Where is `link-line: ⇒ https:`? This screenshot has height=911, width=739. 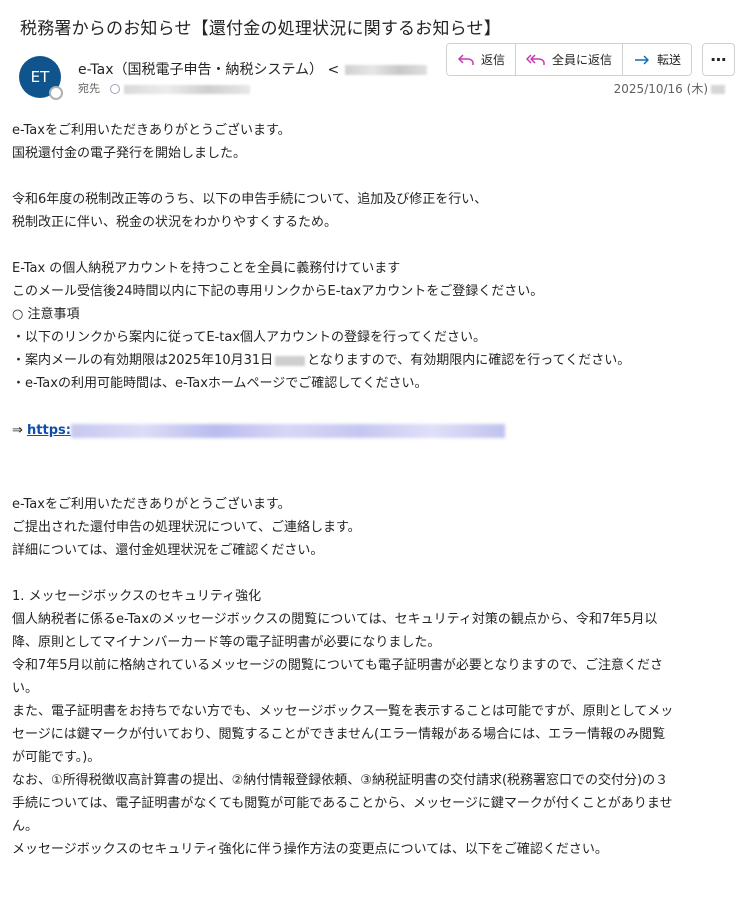
link-line: ⇒ https: is located at coordinates (370, 431).